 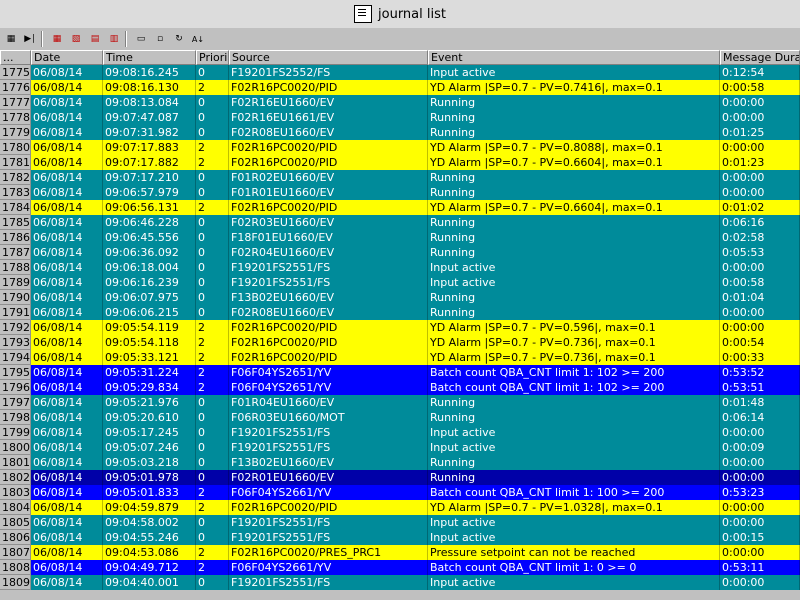 I want to click on filter-remove-icon: ▧, so click(x=76, y=39).